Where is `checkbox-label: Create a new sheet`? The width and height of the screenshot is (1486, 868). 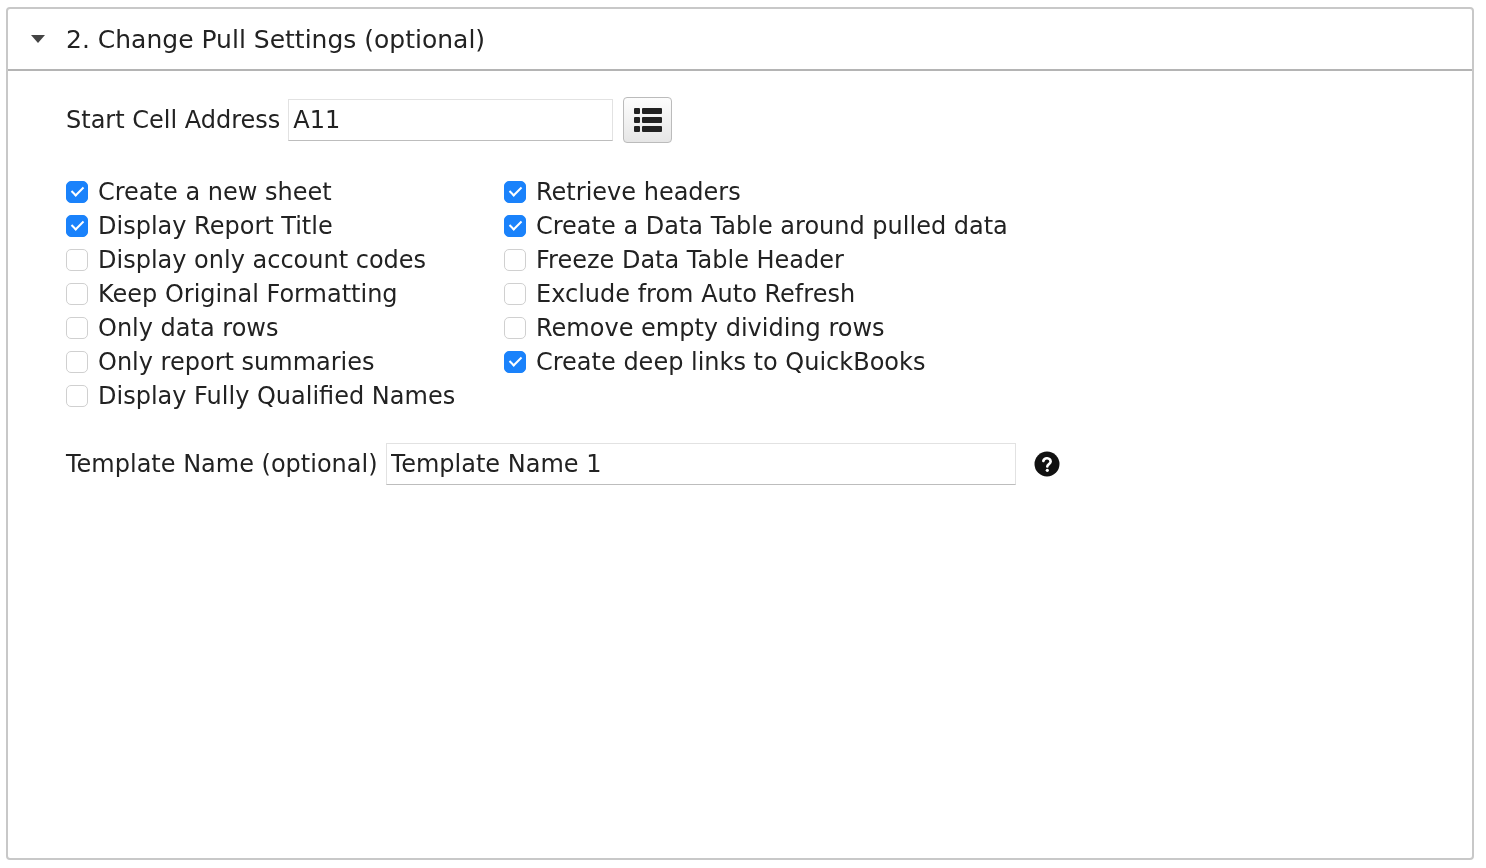 checkbox-label: Create a new sheet is located at coordinates (215, 192).